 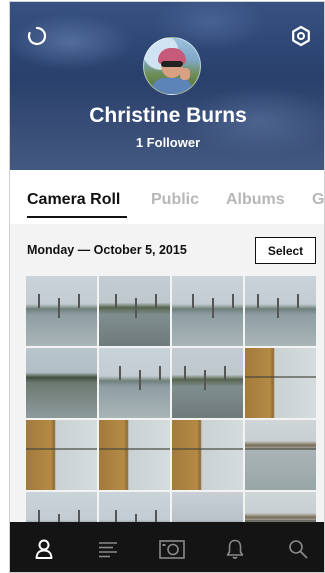 I want to click on profile-icon, so click(x=44, y=549).